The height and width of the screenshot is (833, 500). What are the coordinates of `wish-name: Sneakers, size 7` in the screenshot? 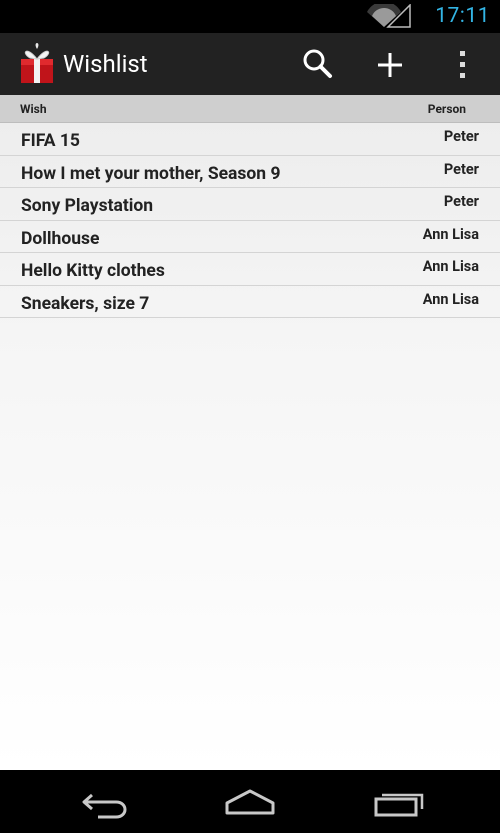 It's located at (85, 303).